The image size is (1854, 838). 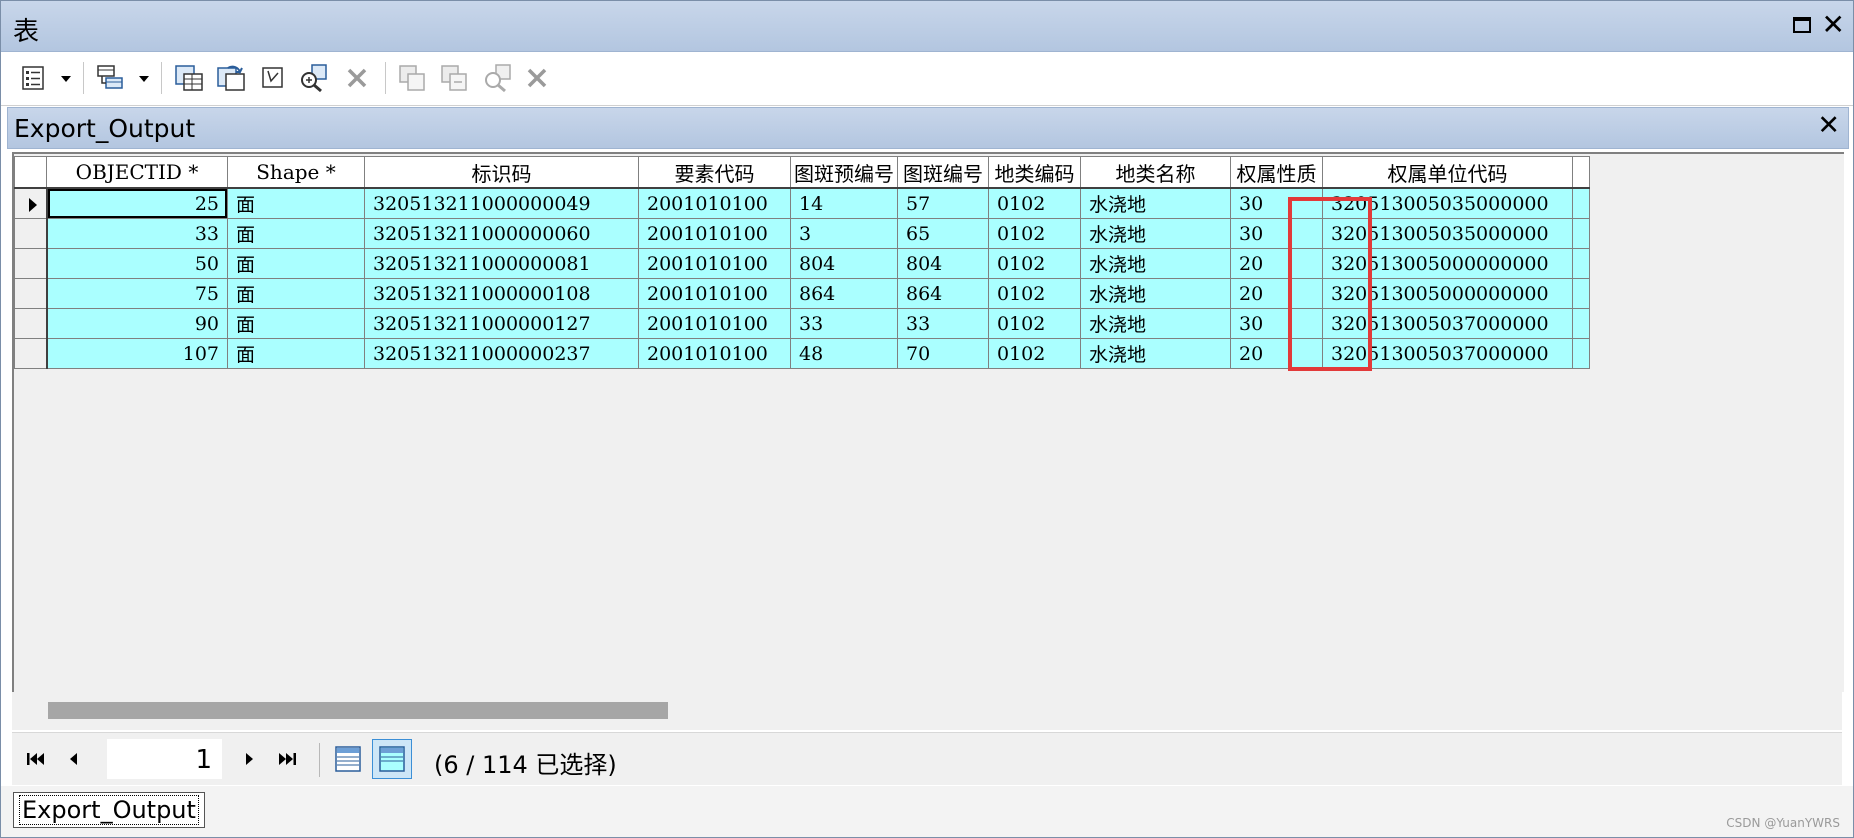 I want to click on table-cell: 65, so click(x=943, y=233).